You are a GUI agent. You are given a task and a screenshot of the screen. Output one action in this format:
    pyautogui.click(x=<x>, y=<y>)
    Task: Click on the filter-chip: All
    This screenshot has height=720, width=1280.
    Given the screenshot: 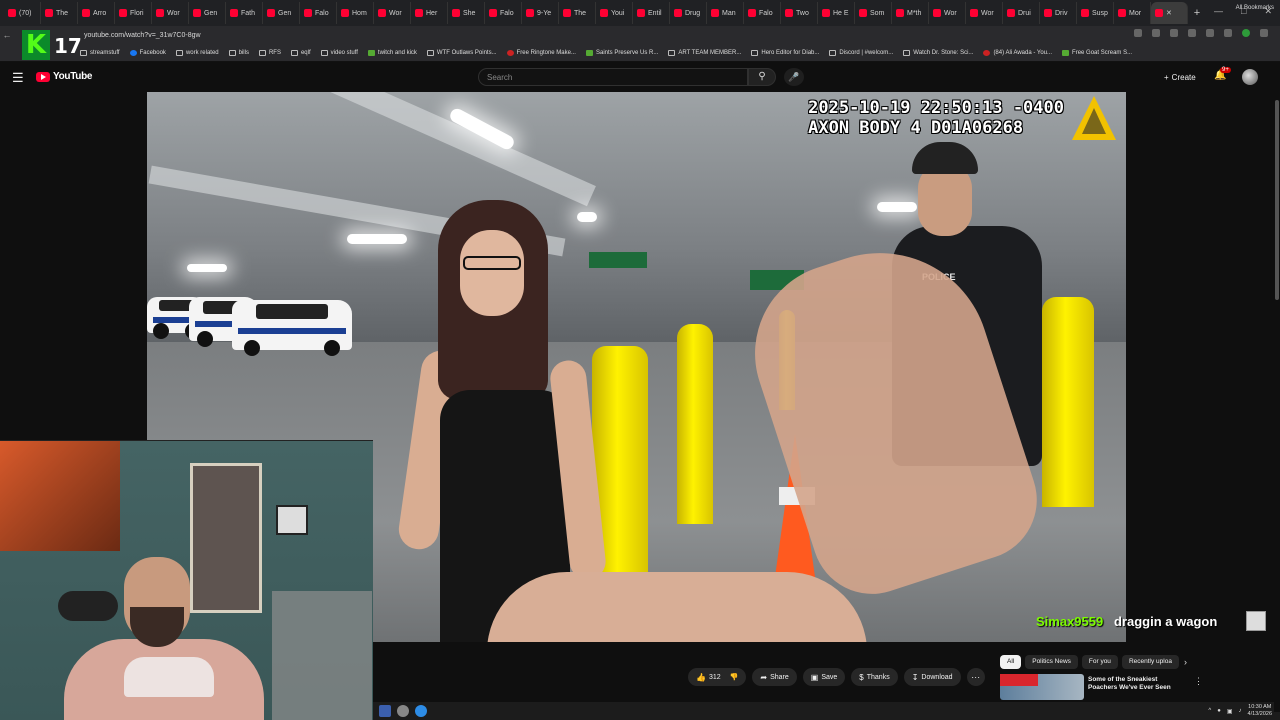 What is the action you would take?
    pyautogui.click(x=1011, y=662)
    